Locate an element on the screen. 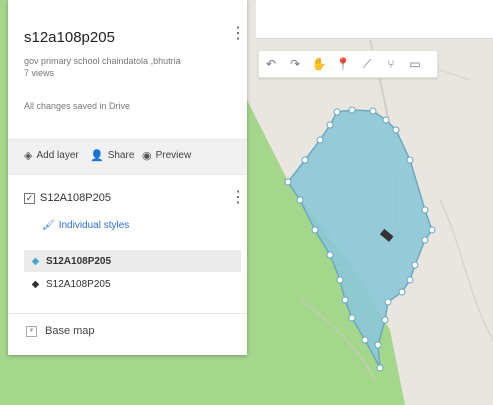  individual-styles-link: 🖌 Individual styles is located at coordinates (85, 225).